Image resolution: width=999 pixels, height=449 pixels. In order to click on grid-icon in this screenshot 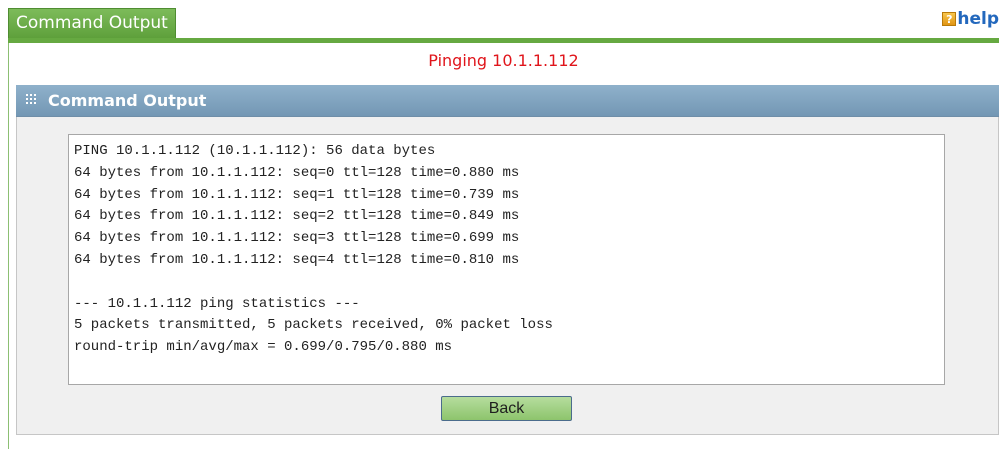, I will do `click(31, 99)`.